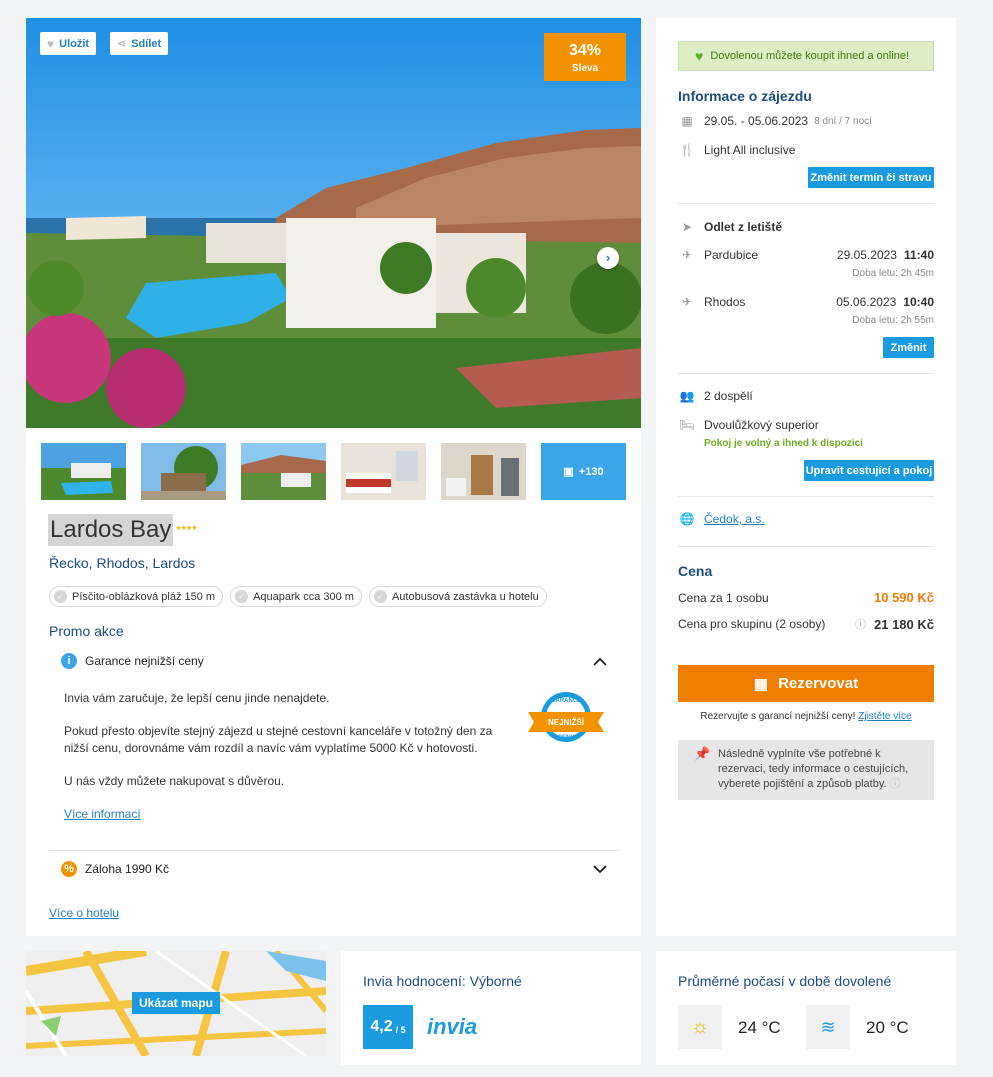 The image size is (993, 1077). I want to click on return-flight: ✈ Rhodos 05.06.2023 10:40, so click(806, 302).